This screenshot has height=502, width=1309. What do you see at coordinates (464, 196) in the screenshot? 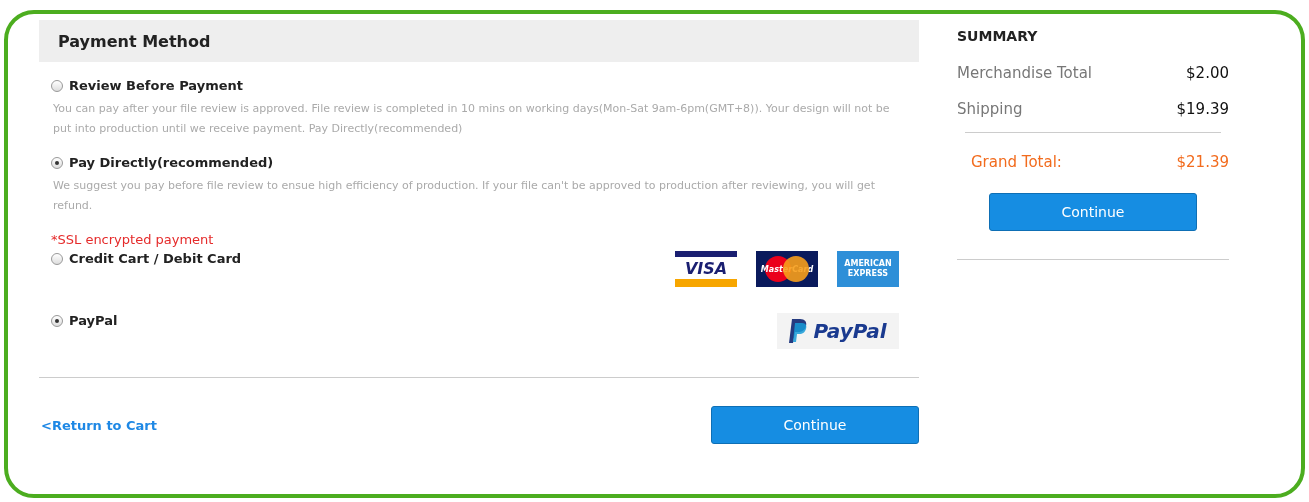
I see `option-description: We suggest you pay before file review to ensue high efficiency of production. If your file can't be approved to production after reviewing, you will get refund.` at bounding box center [464, 196].